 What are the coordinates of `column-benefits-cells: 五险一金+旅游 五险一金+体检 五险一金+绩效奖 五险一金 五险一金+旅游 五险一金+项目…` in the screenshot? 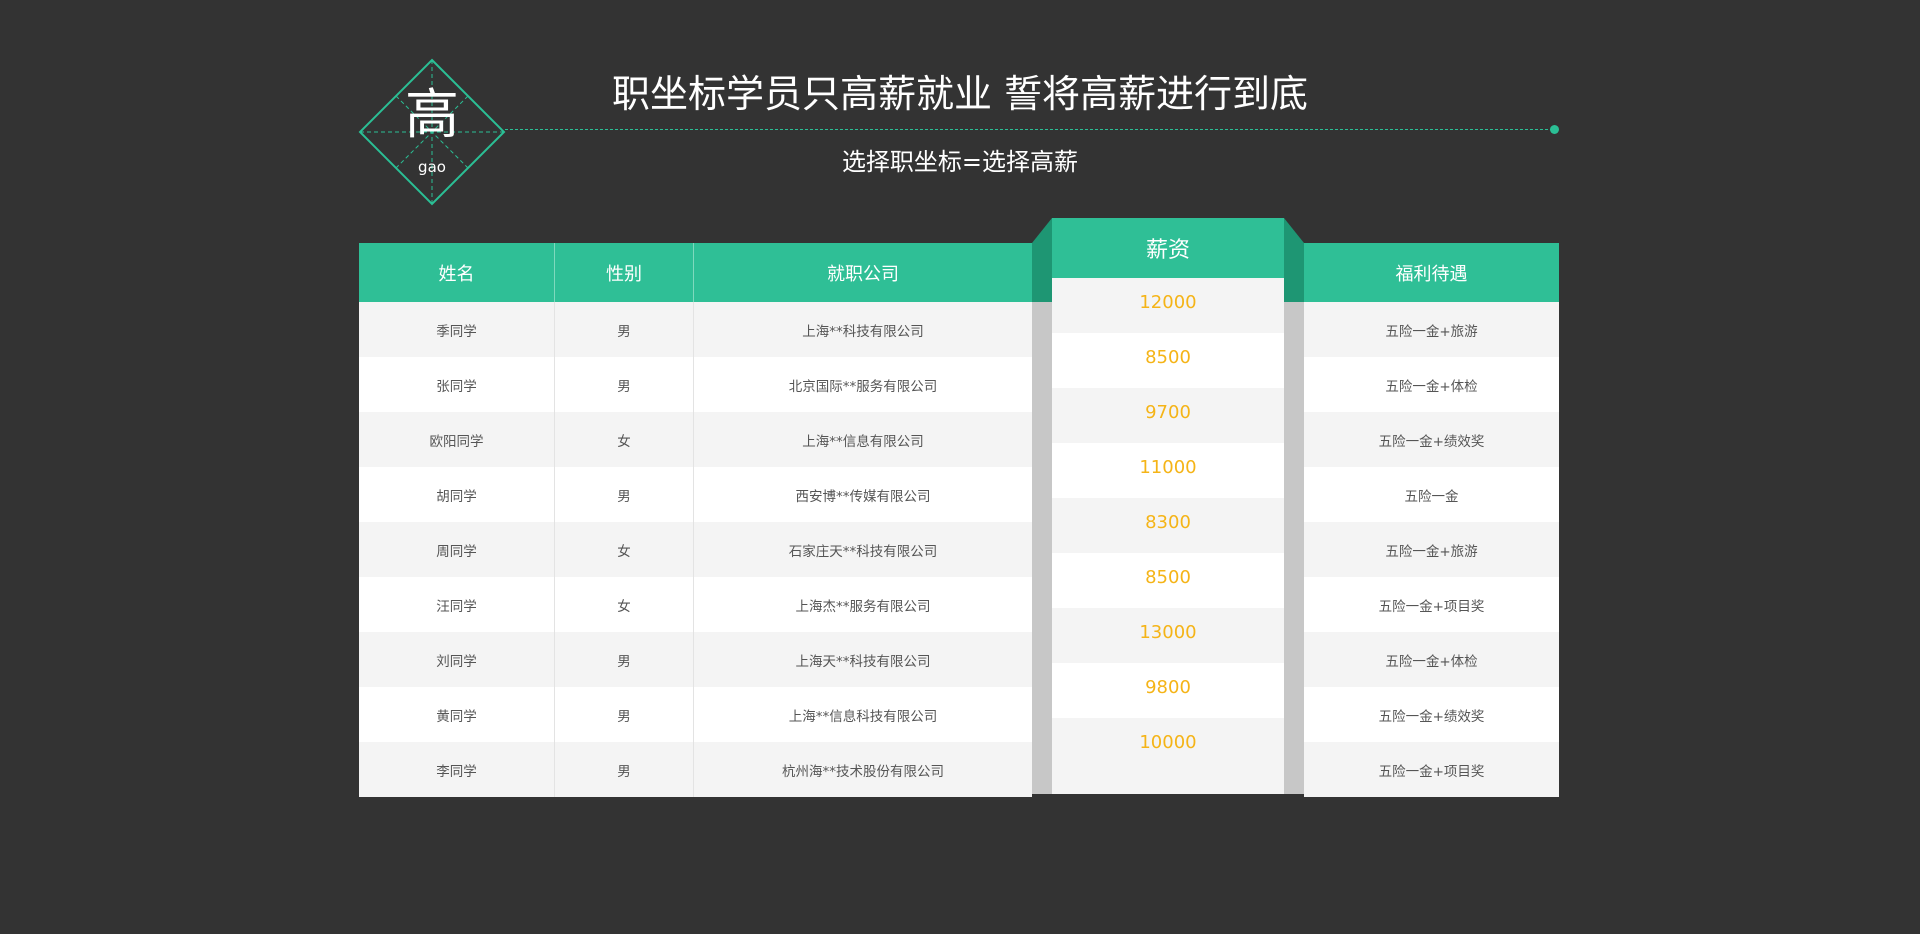 It's located at (1431, 549).